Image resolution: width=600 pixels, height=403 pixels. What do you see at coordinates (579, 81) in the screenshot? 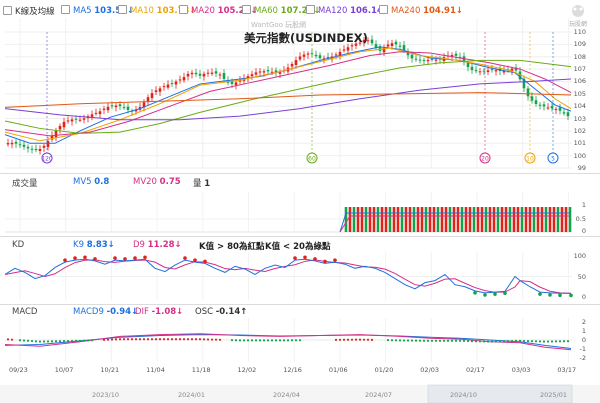
I see `price-tick: 106` at bounding box center [579, 81].